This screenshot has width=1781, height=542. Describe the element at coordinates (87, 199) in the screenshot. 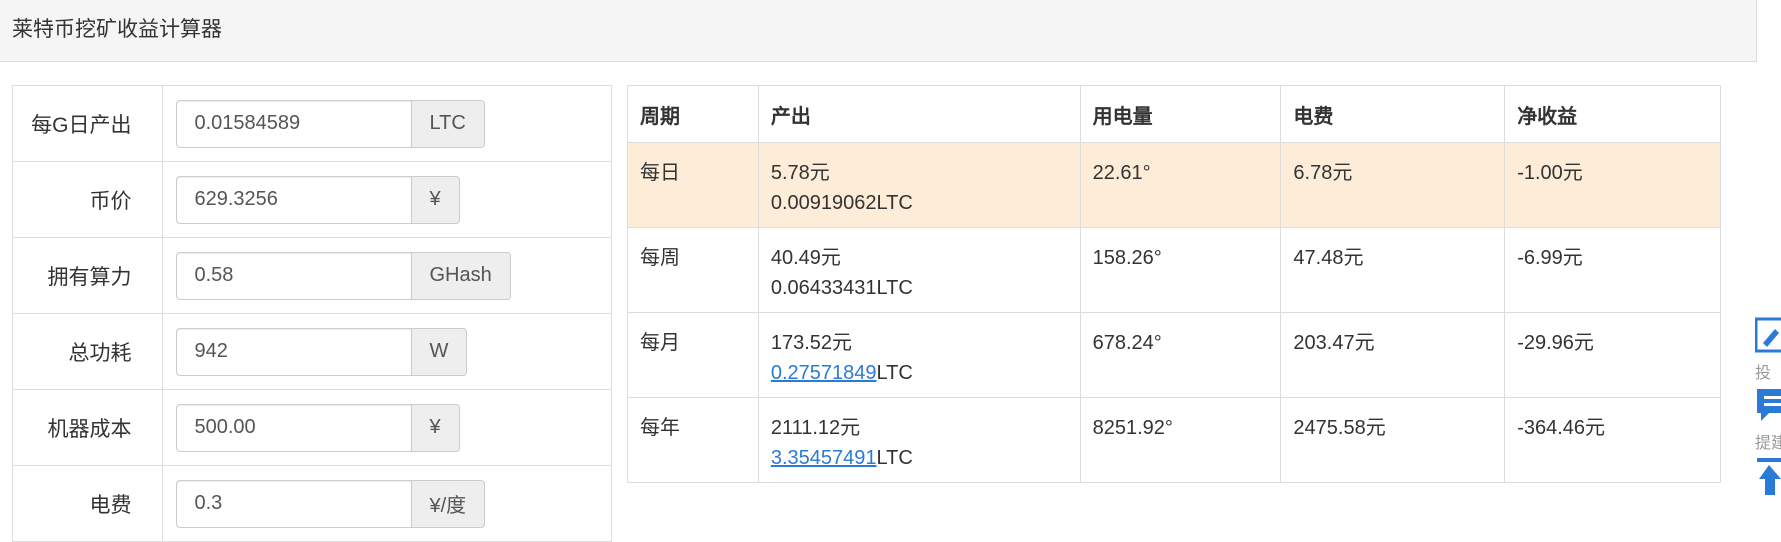

I see `coin-price-label: 币价` at that location.